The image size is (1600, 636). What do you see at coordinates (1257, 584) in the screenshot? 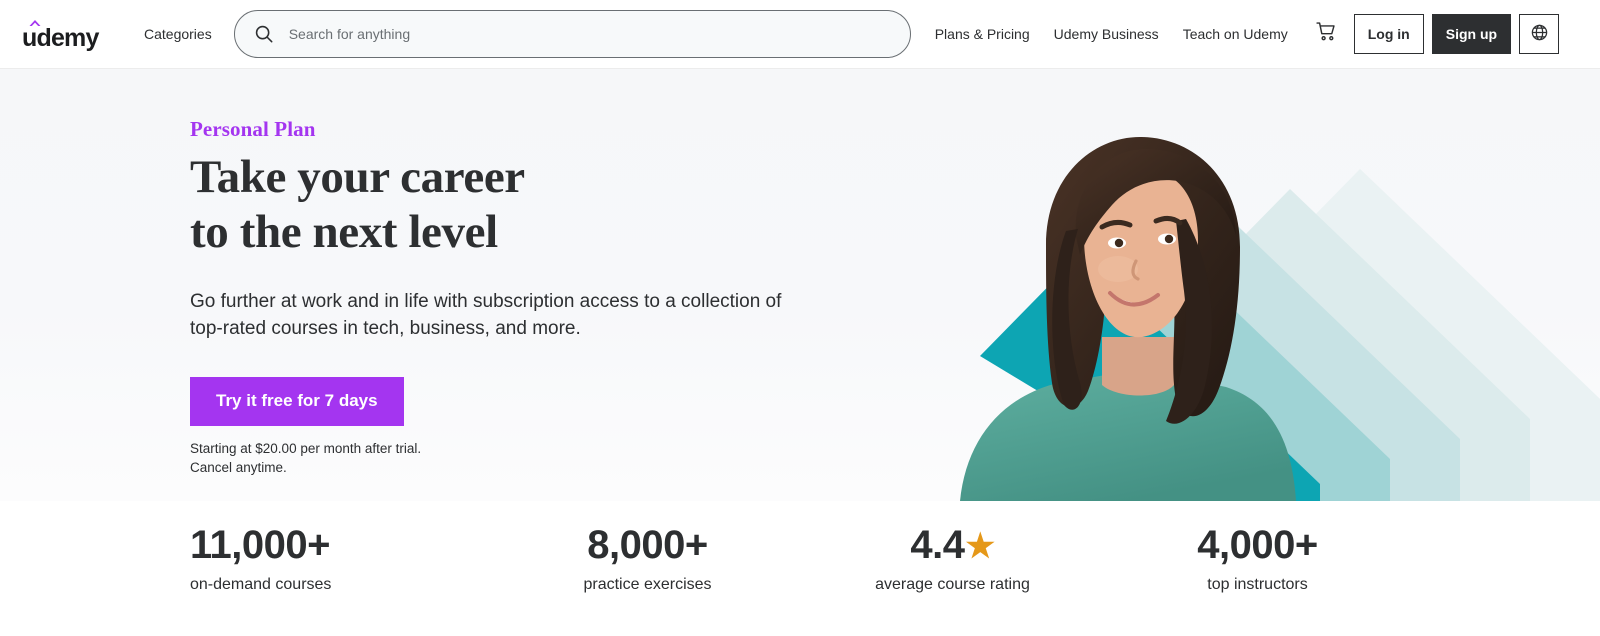
I see `stat-label: top instructors` at bounding box center [1257, 584].